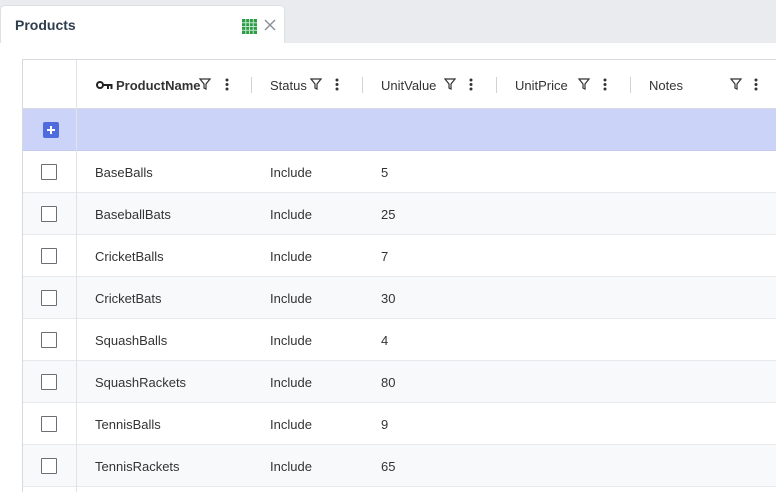 The image size is (776, 492). I want to click on table-row: BaseballBats Include 25, so click(399, 214).